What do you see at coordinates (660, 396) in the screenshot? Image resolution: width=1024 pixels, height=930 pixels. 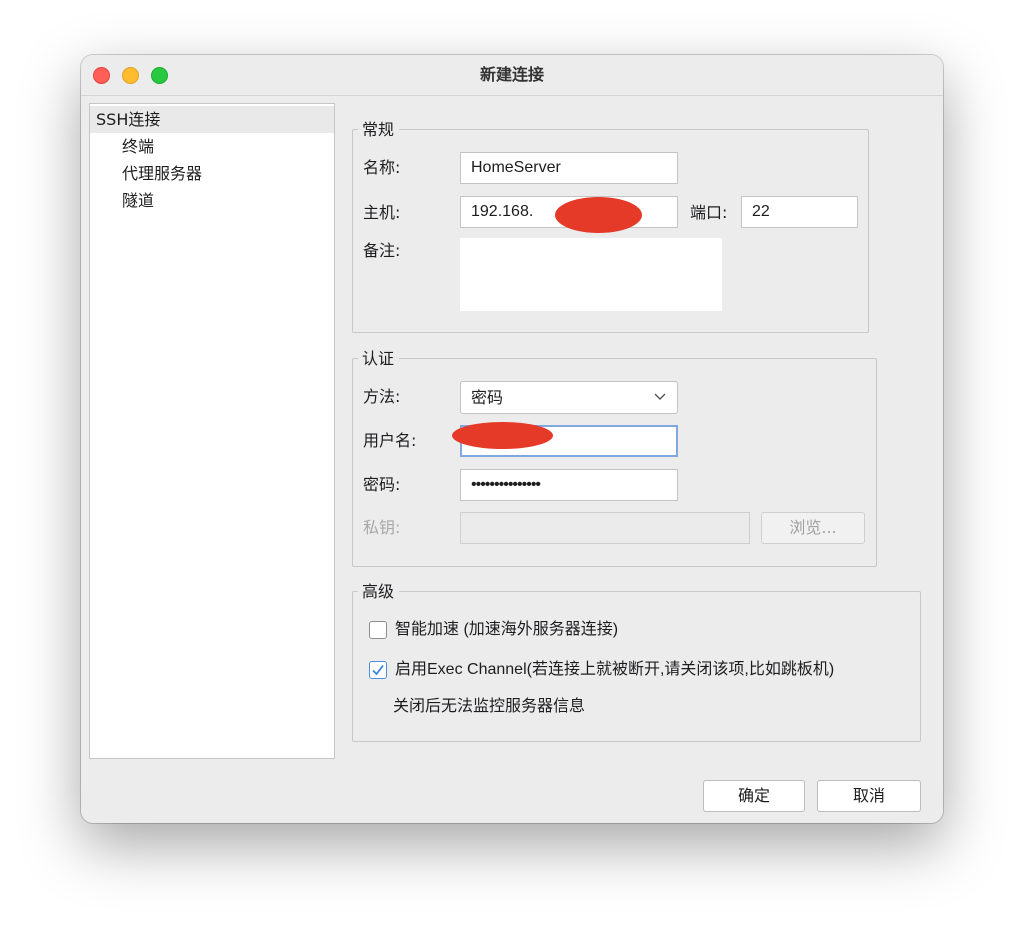 I see `chevron-down-icon` at bounding box center [660, 396].